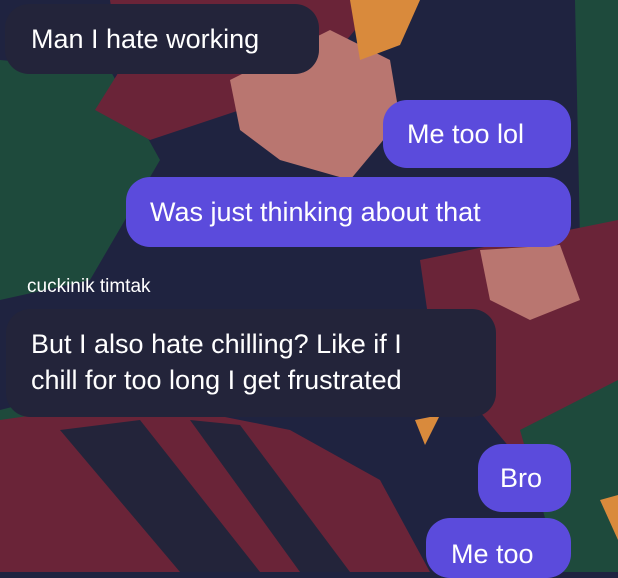 This screenshot has height=578, width=618. I want to click on message-bubble-outgoing: Bro, so click(524, 478).